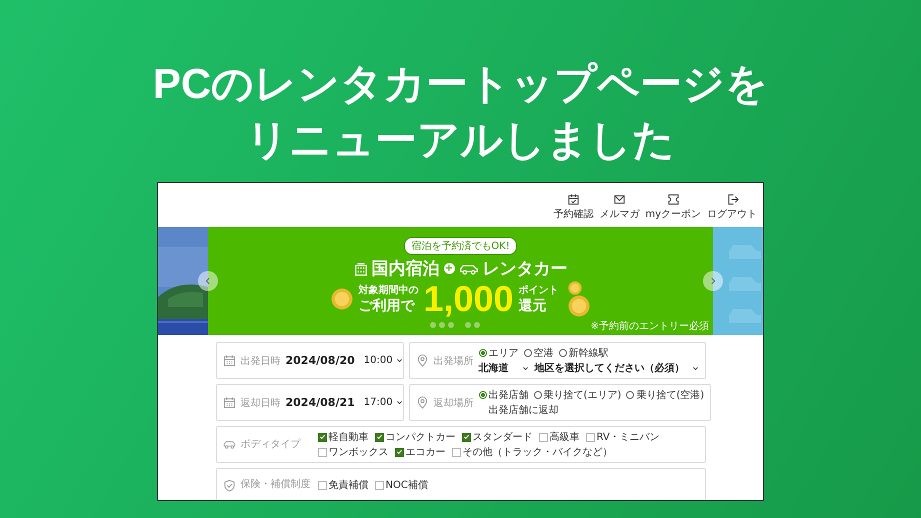 The height and width of the screenshot is (518, 921). Describe the element at coordinates (343, 485) in the screenshot. I see `checkbox-option: 免責補償` at that location.